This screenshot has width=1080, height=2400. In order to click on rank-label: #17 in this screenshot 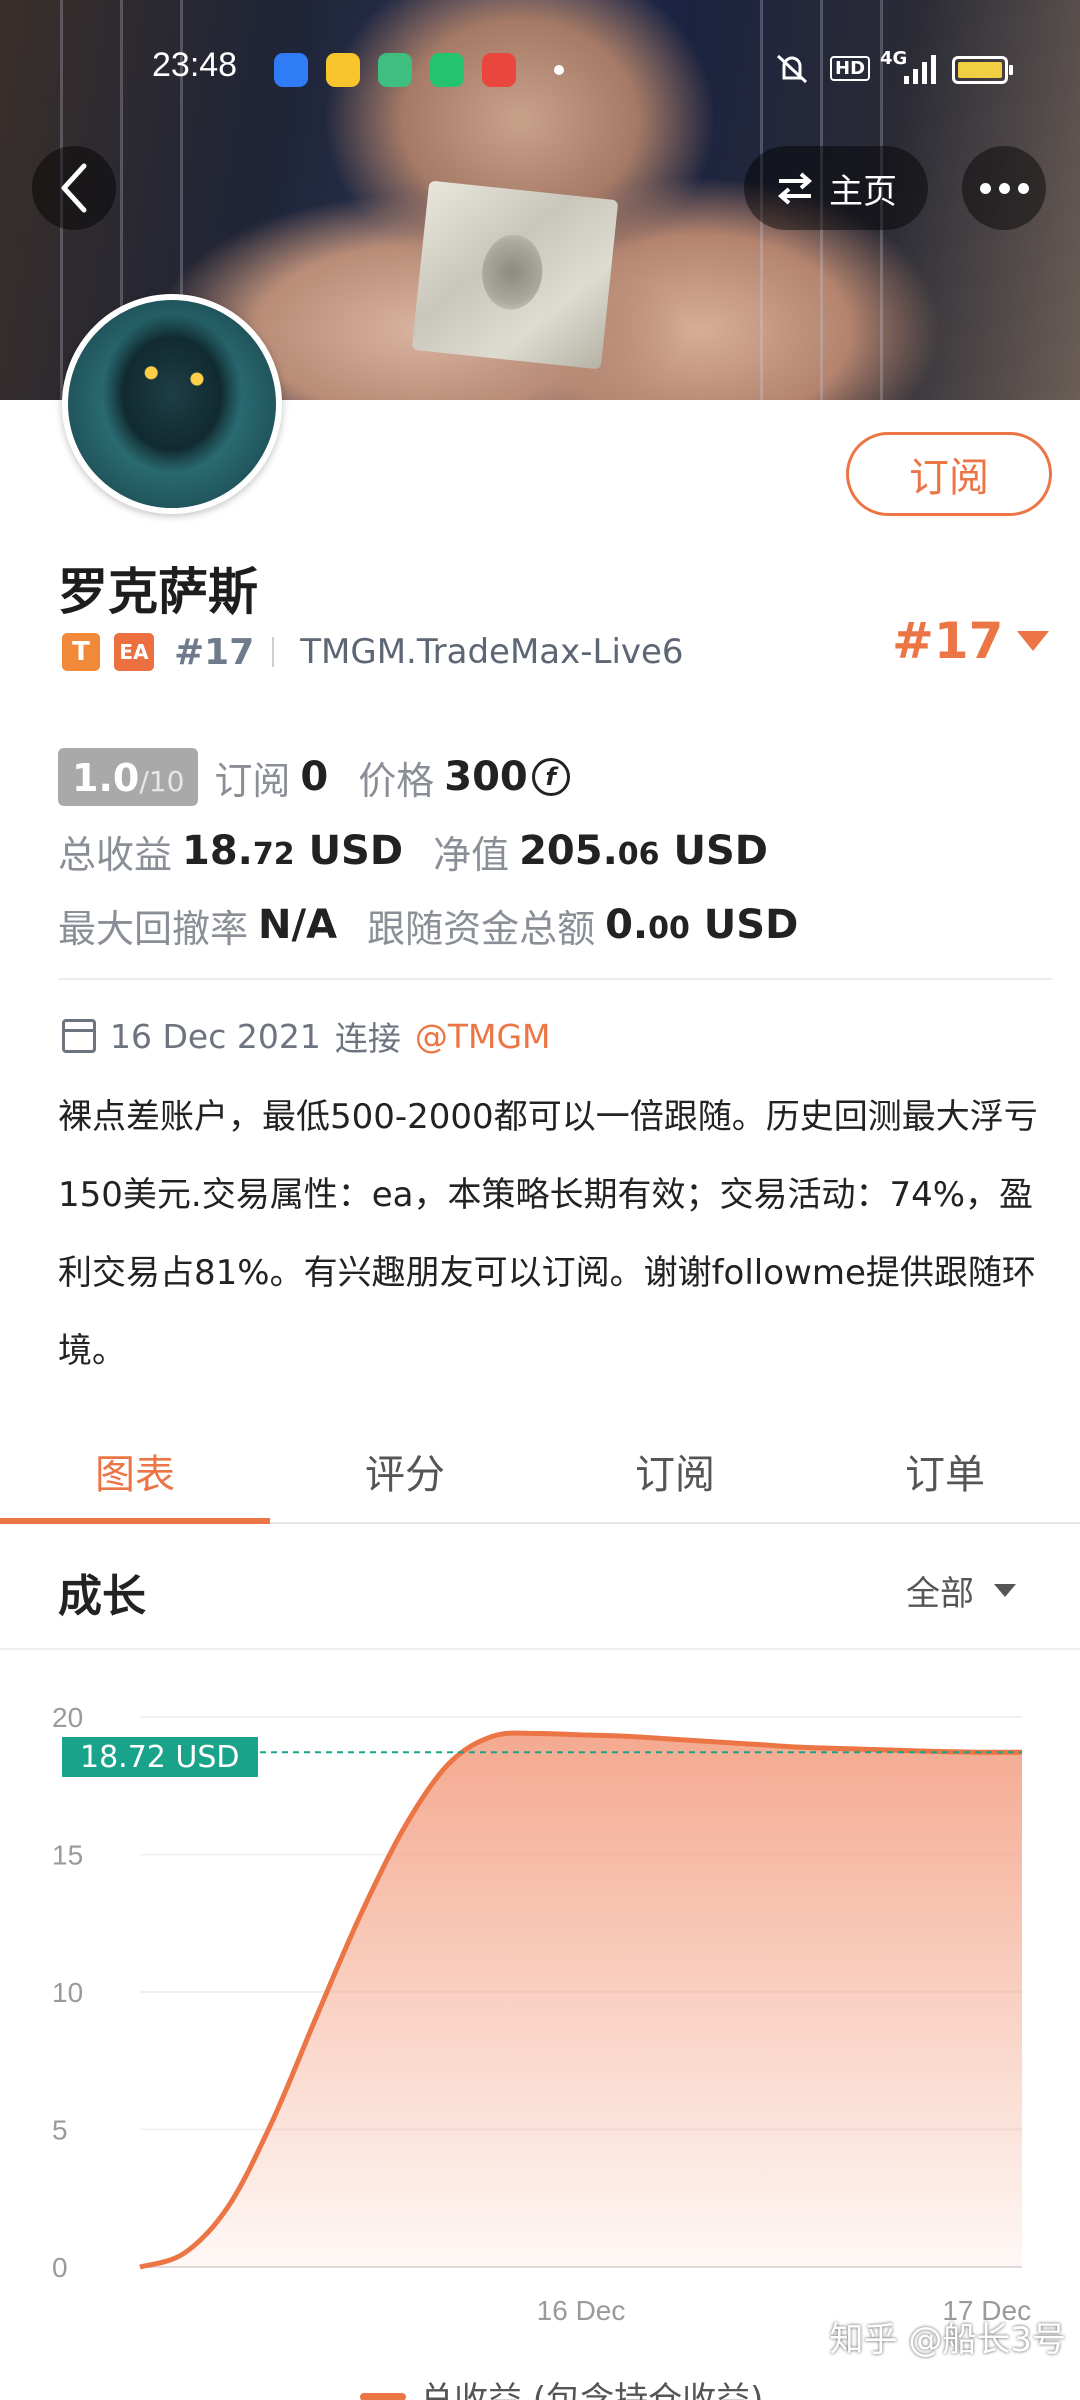, I will do `click(214, 652)`.